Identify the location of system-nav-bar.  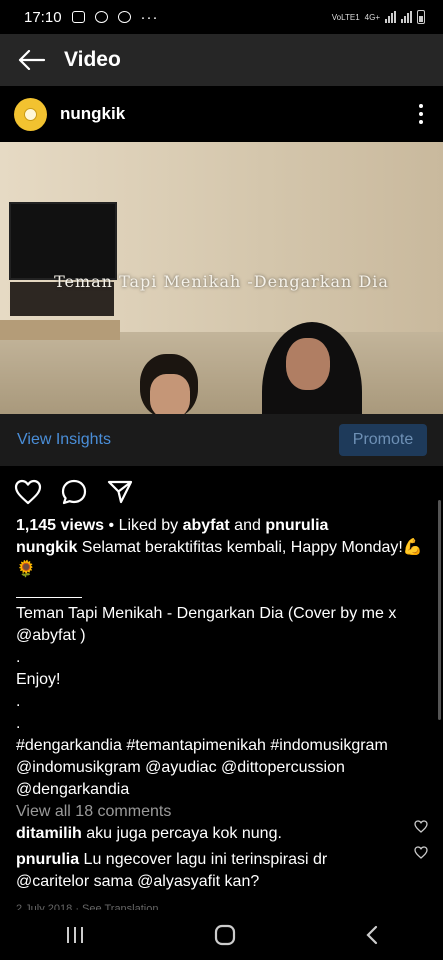
(221, 935).